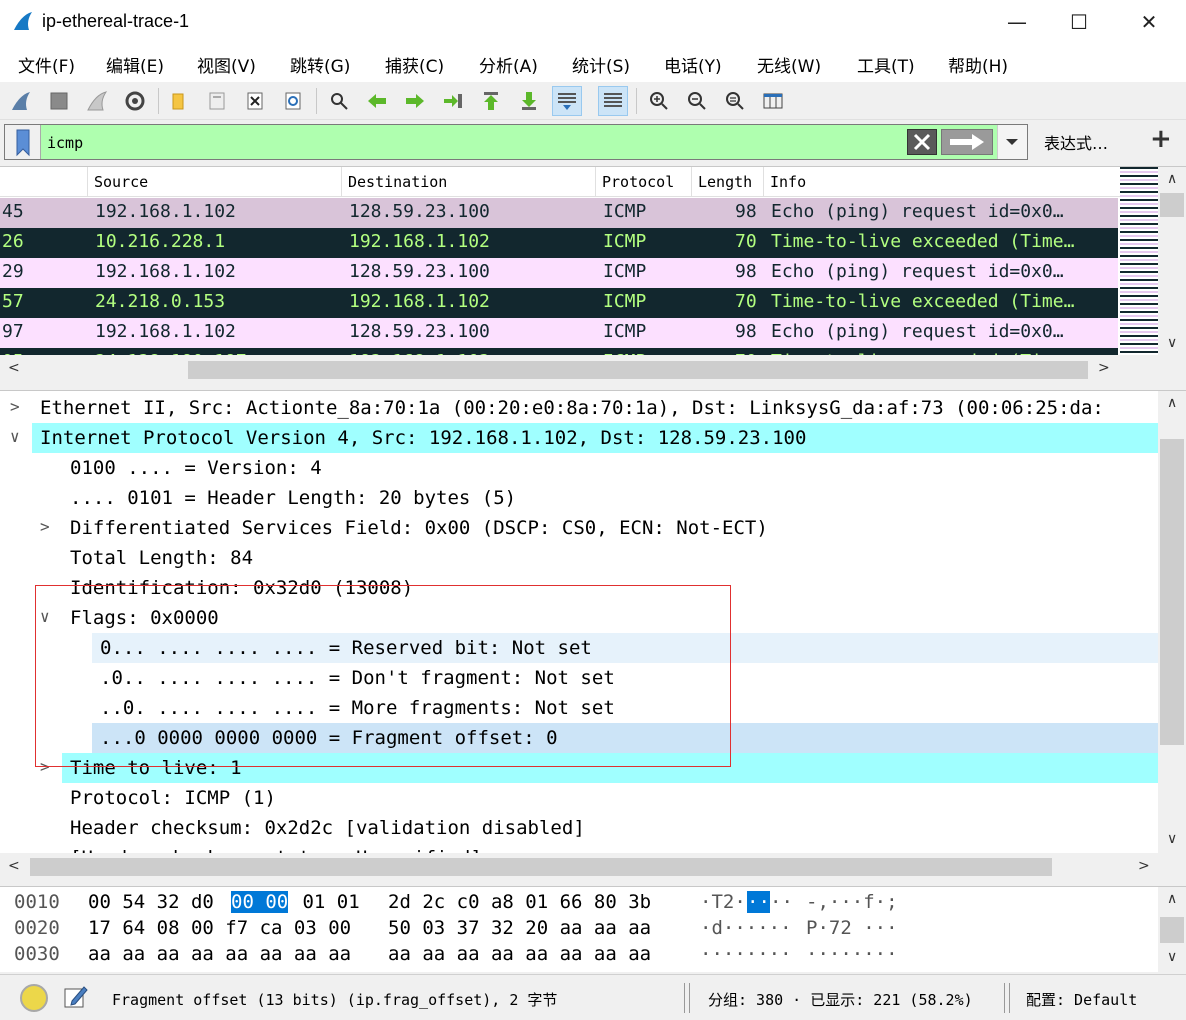  What do you see at coordinates (14, 866) in the screenshot?
I see `chevron-left-icon: <` at bounding box center [14, 866].